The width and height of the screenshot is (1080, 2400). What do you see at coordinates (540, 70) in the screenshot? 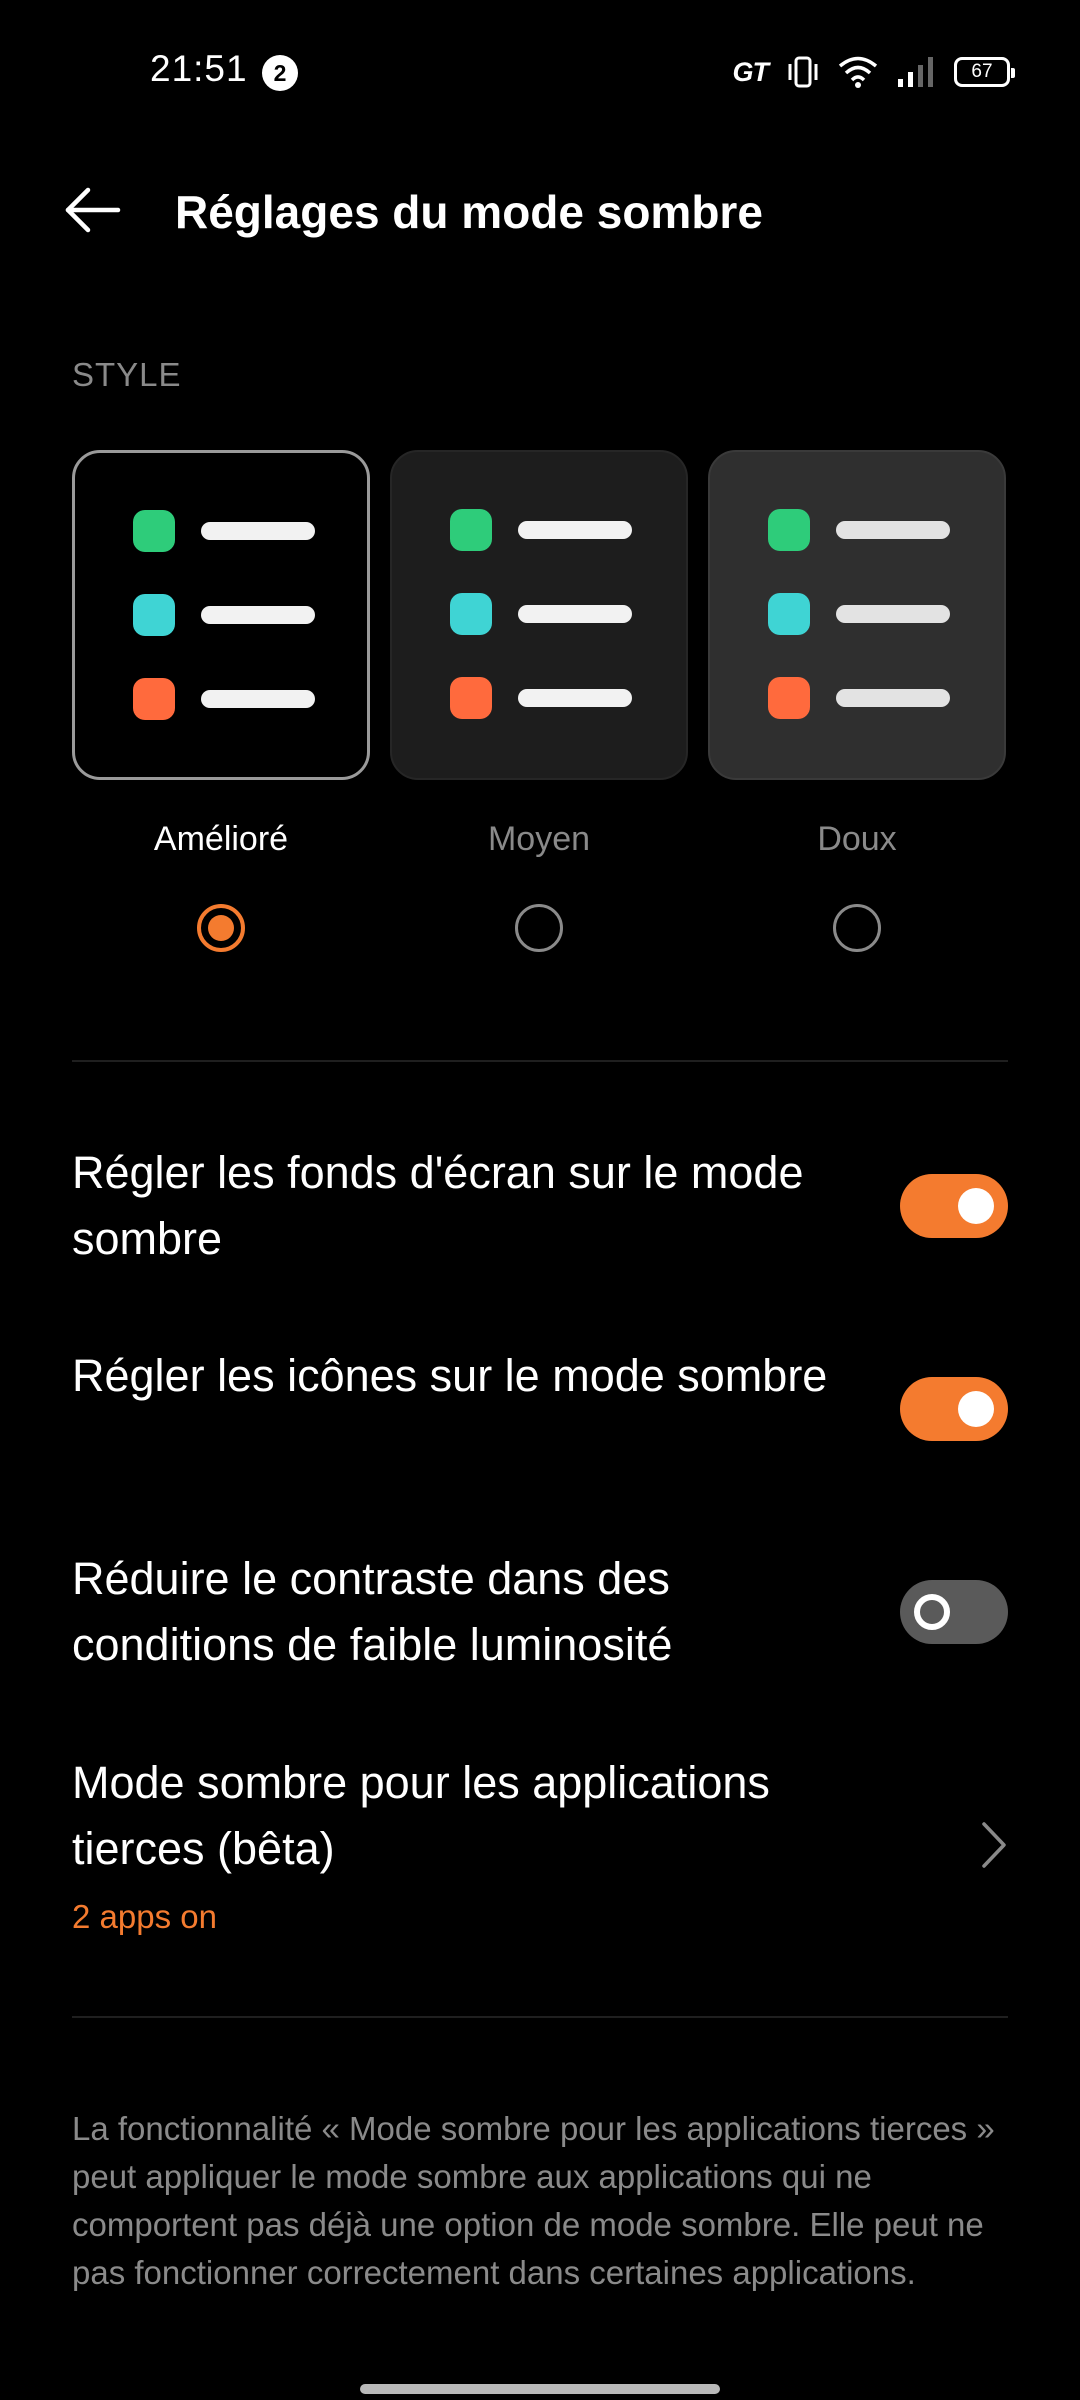
I see `status-bar: 21:51 2 GT 67` at bounding box center [540, 70].